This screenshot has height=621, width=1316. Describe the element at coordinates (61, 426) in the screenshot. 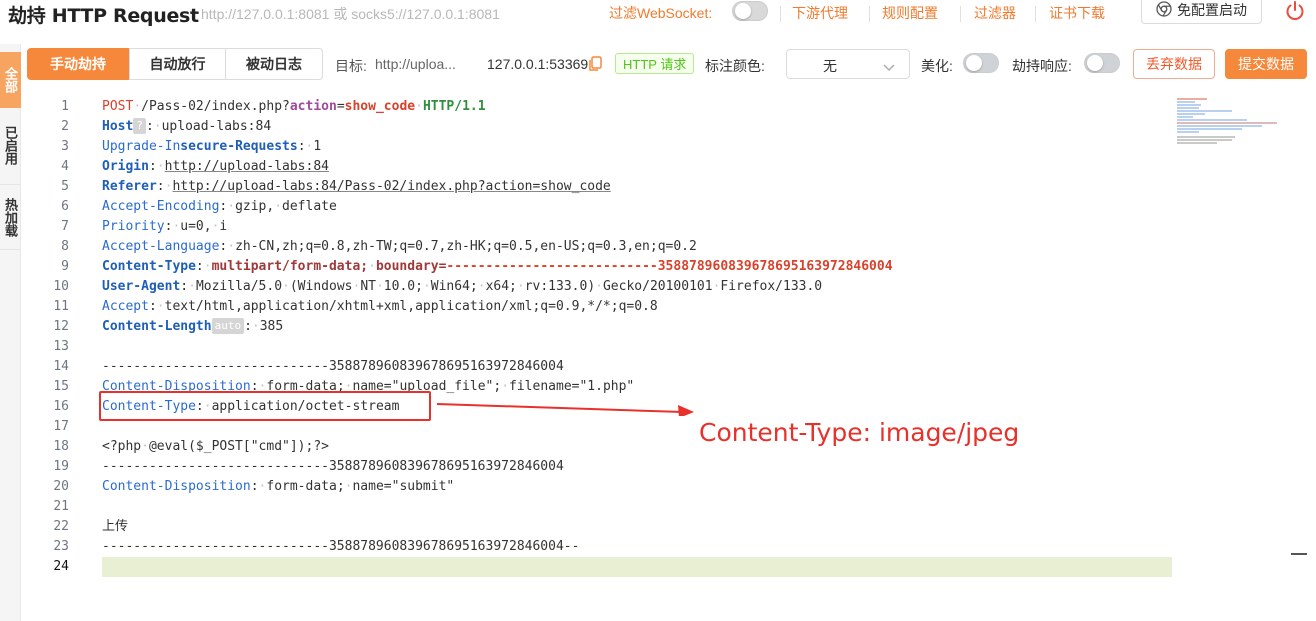

I see `line-number: 17` at that location.